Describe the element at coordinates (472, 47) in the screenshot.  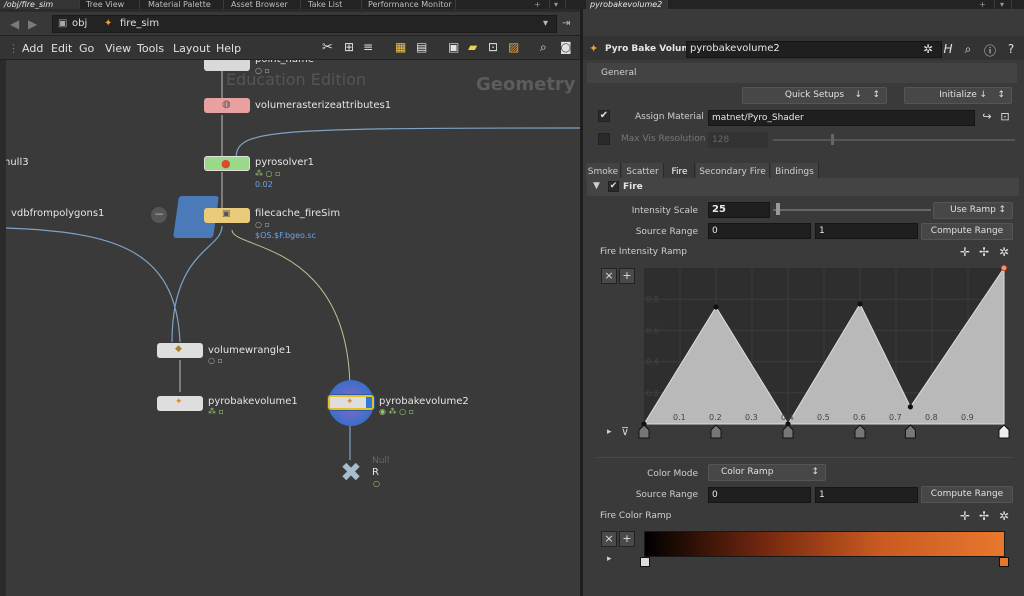
I see `sticky-note-icon: ▰` at that location.